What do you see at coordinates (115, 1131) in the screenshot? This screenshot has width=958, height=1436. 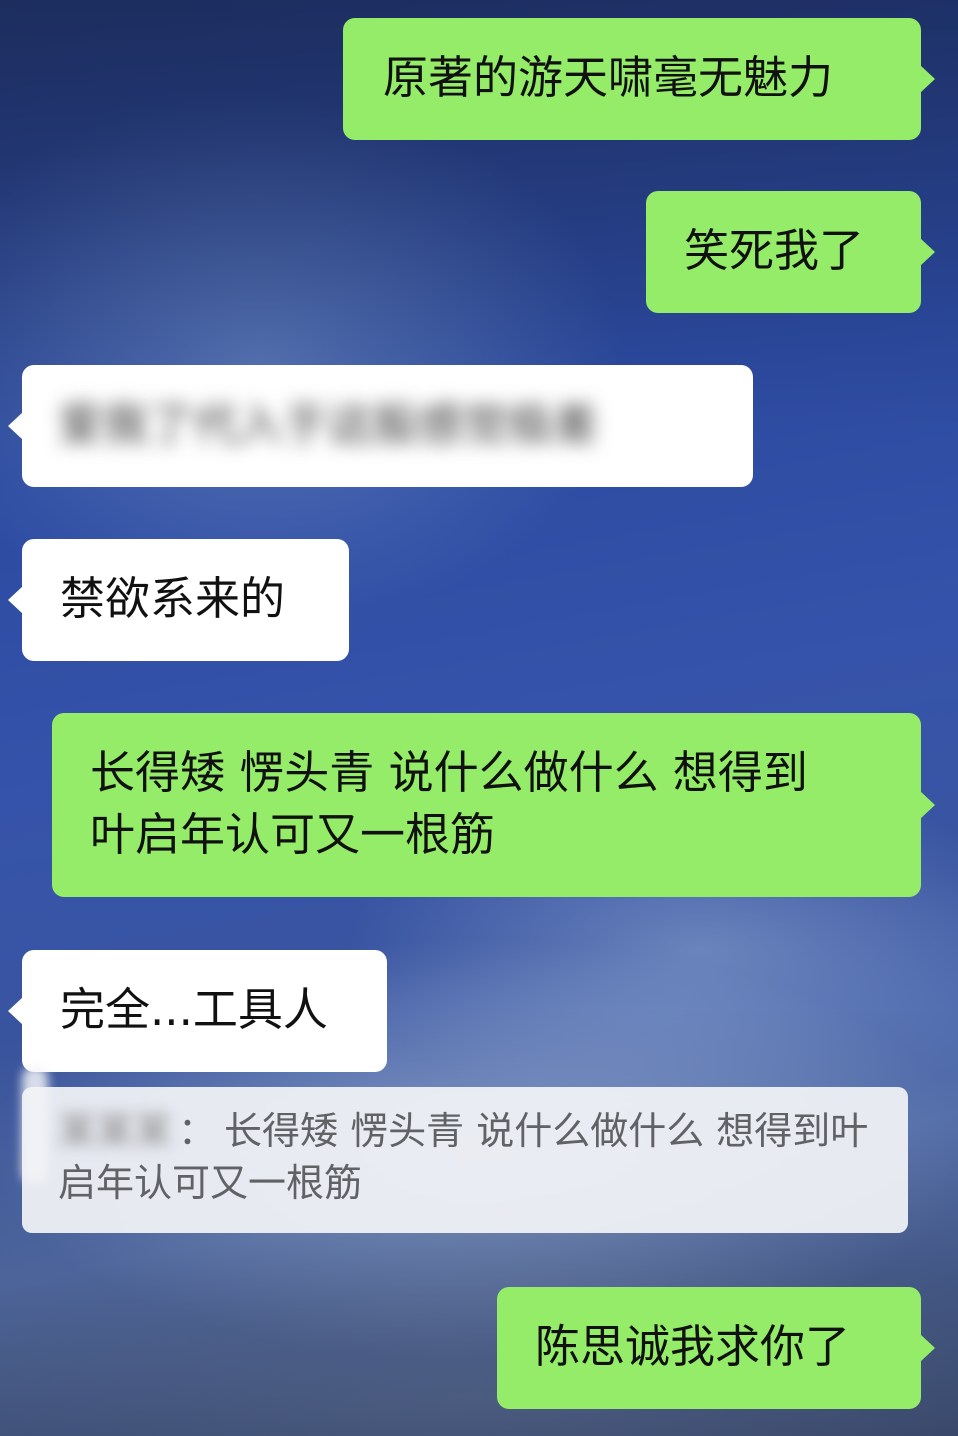 I see `quoted-sender: 某某某` at bounding box center [115, 1131].